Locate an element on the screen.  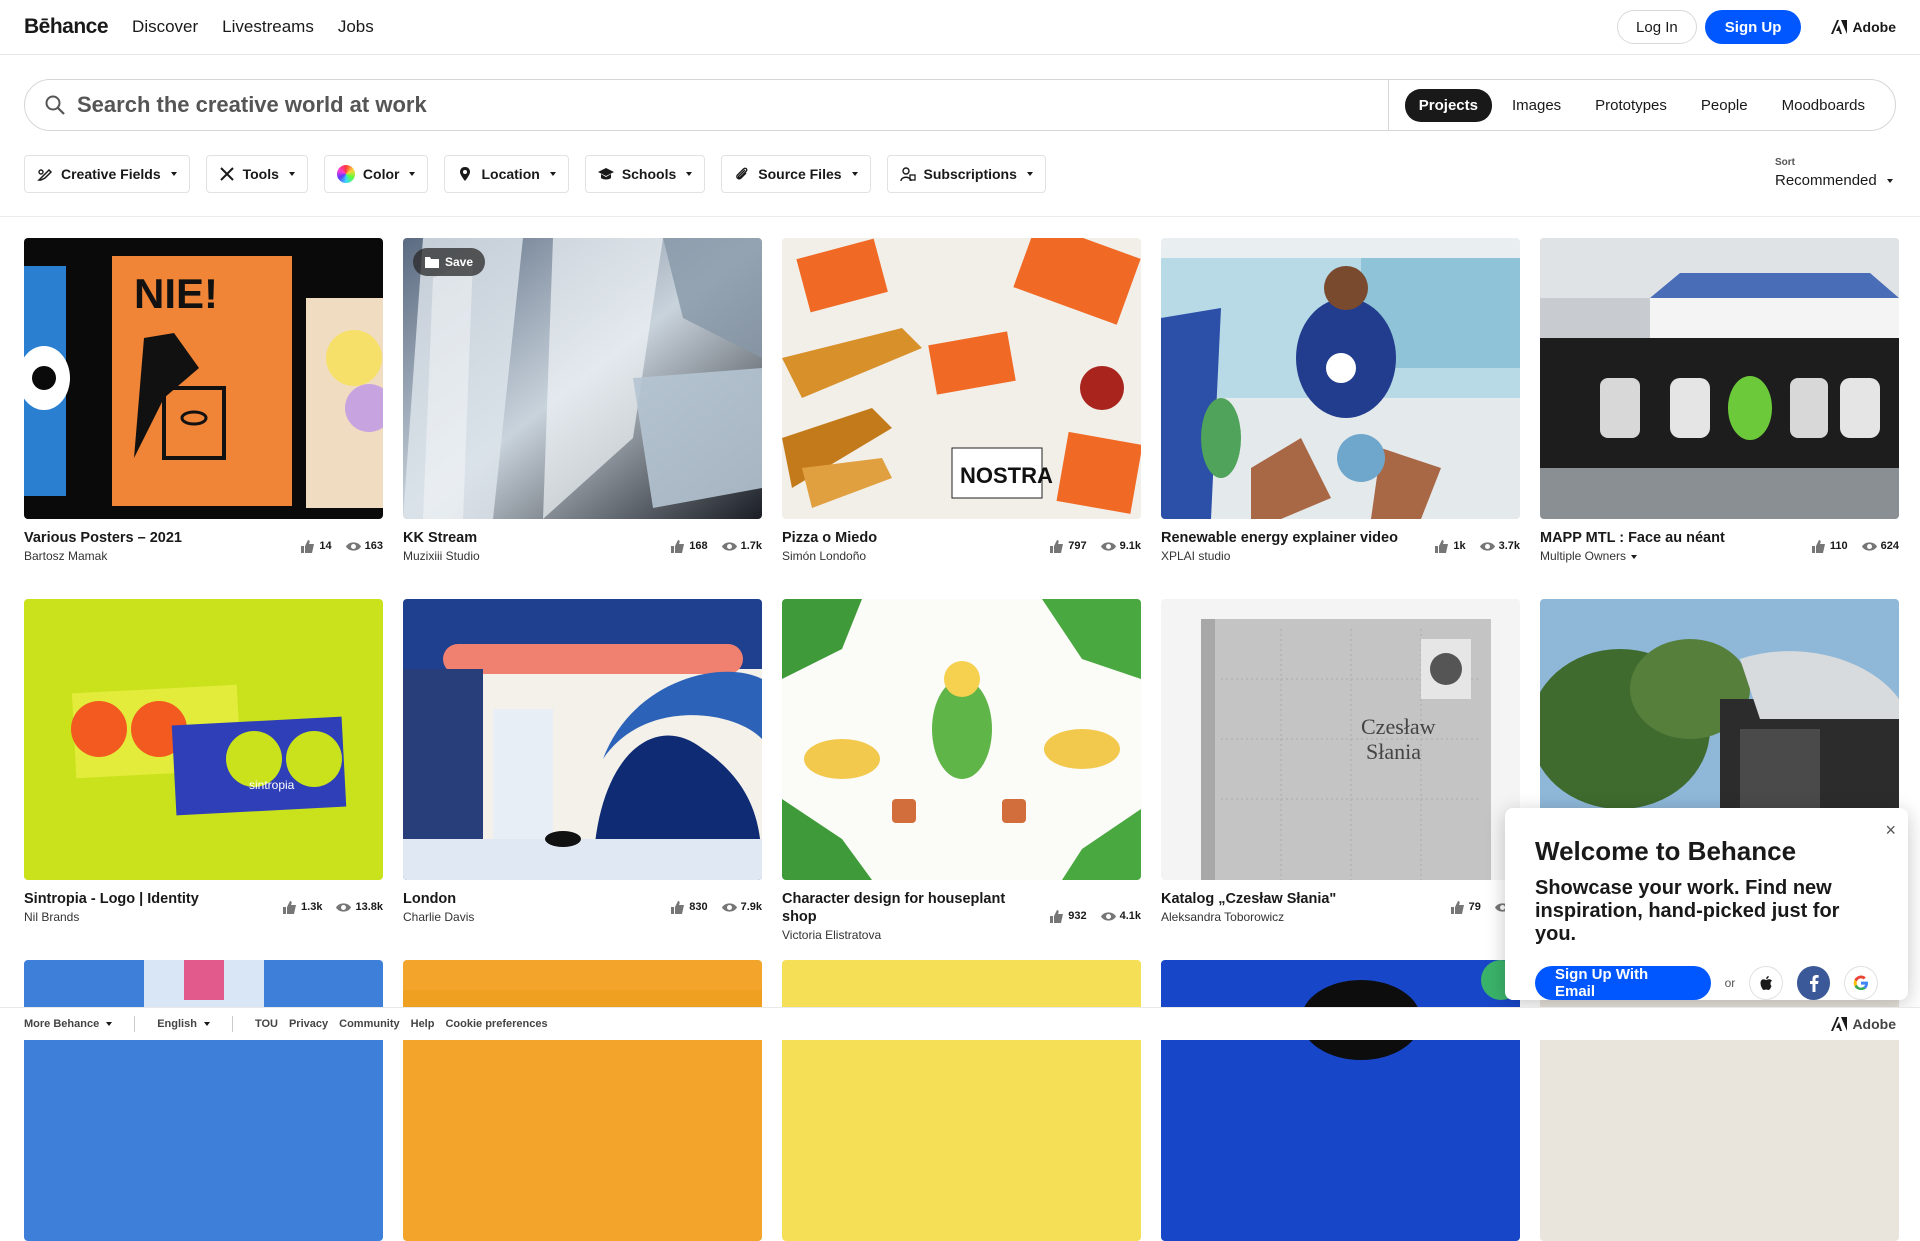
nav-jobs: Jobs is located at coordinates (356, 27).